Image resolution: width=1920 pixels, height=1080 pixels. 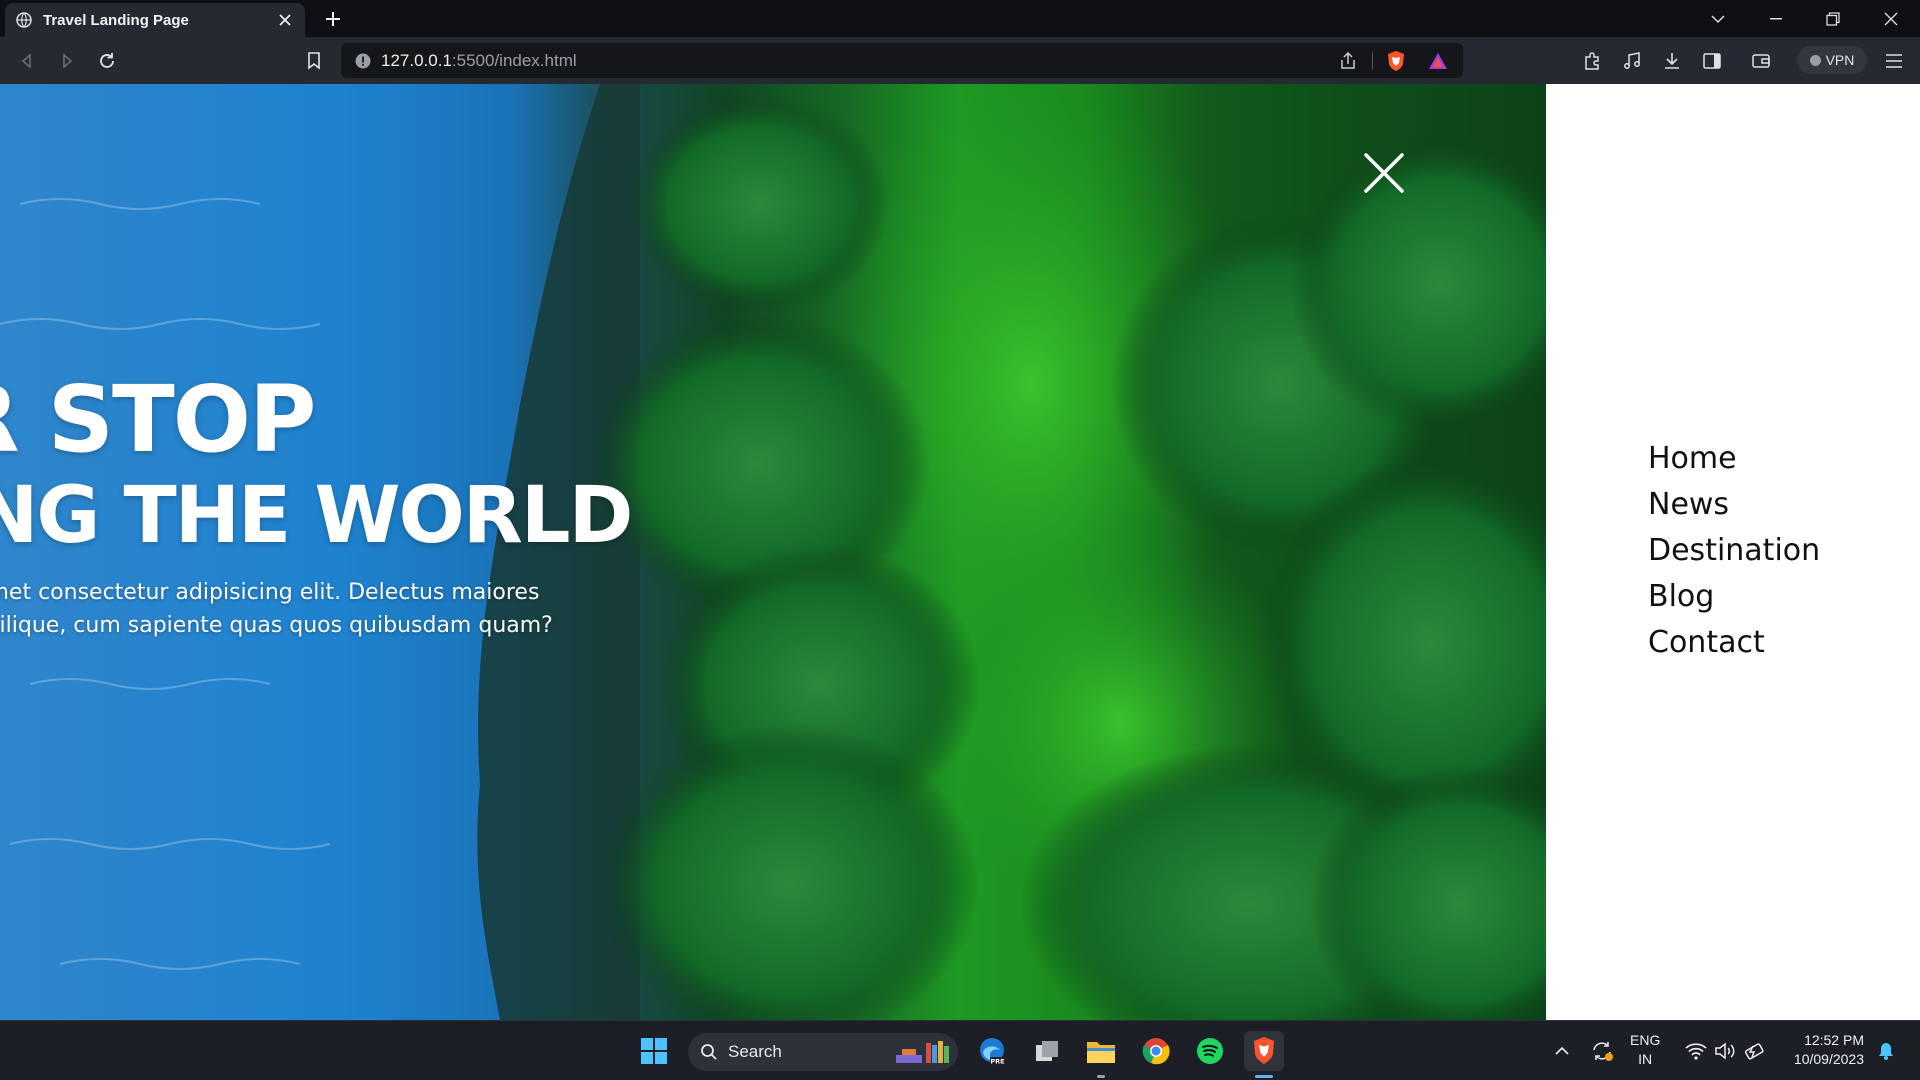 I want to click on music-icon, so click(x=1632, y=61).